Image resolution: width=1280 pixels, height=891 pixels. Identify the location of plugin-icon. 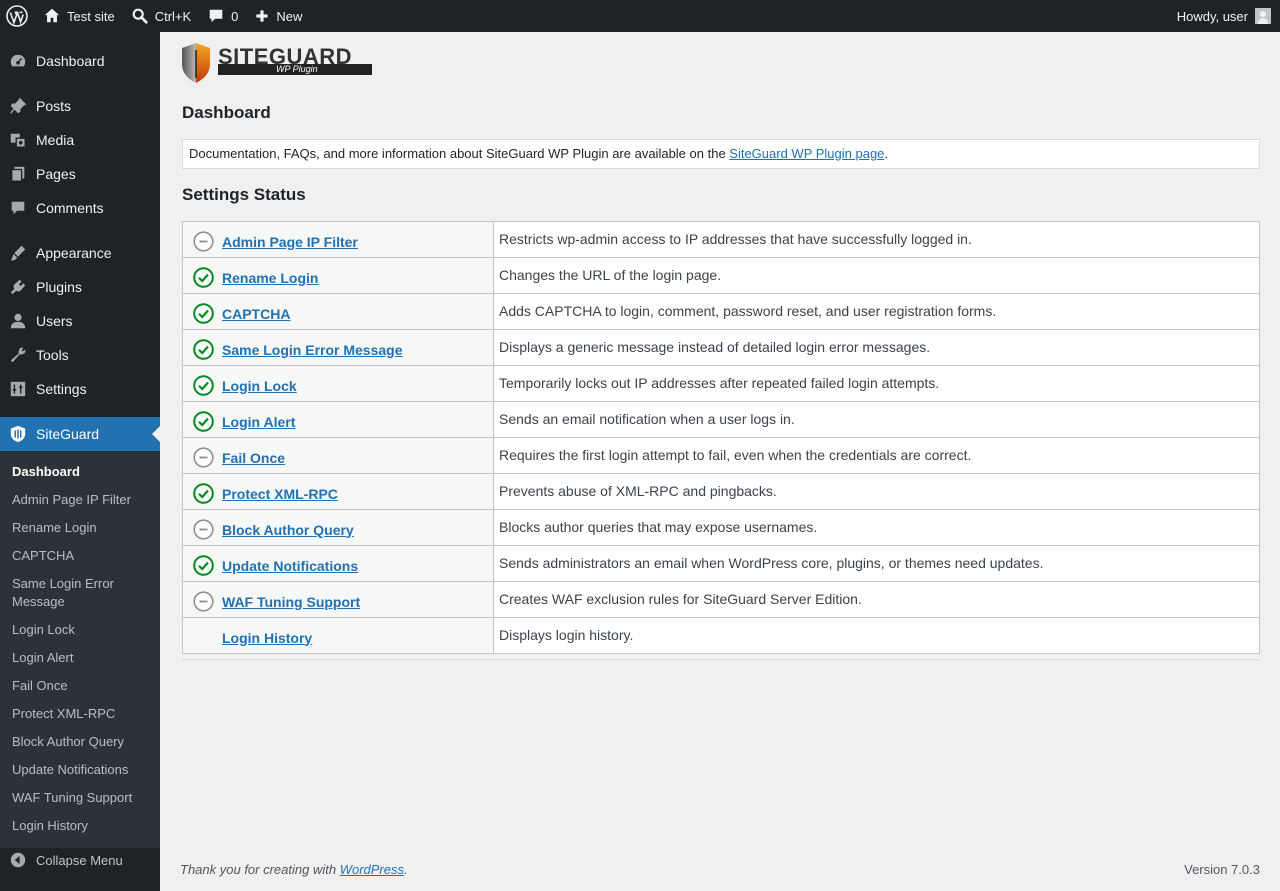
(18, 287).